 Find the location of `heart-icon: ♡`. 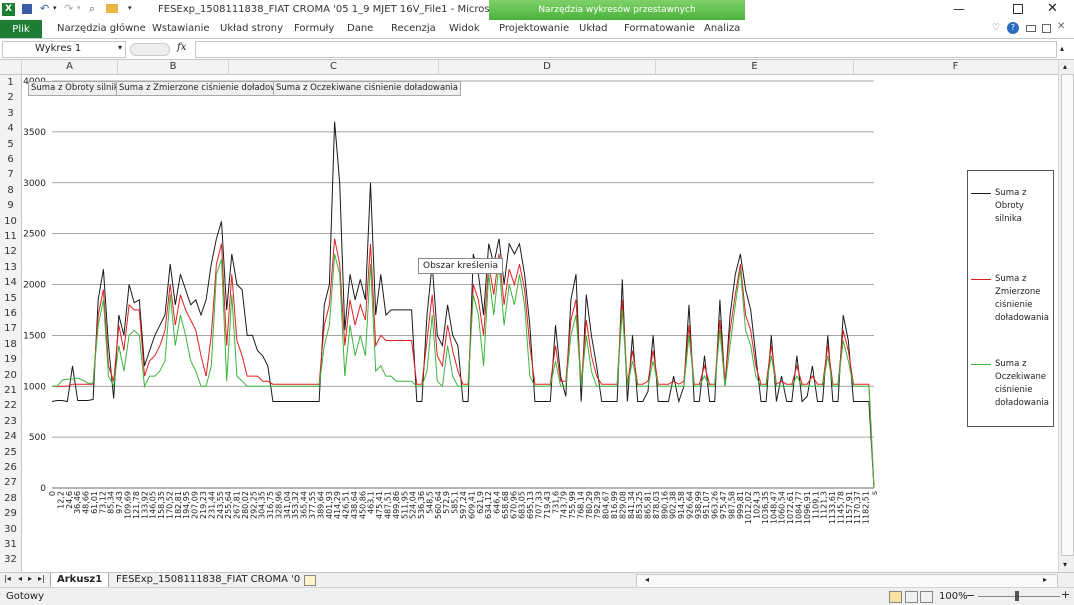

heart-icon: ♡ is located at coordinates (996, 28).